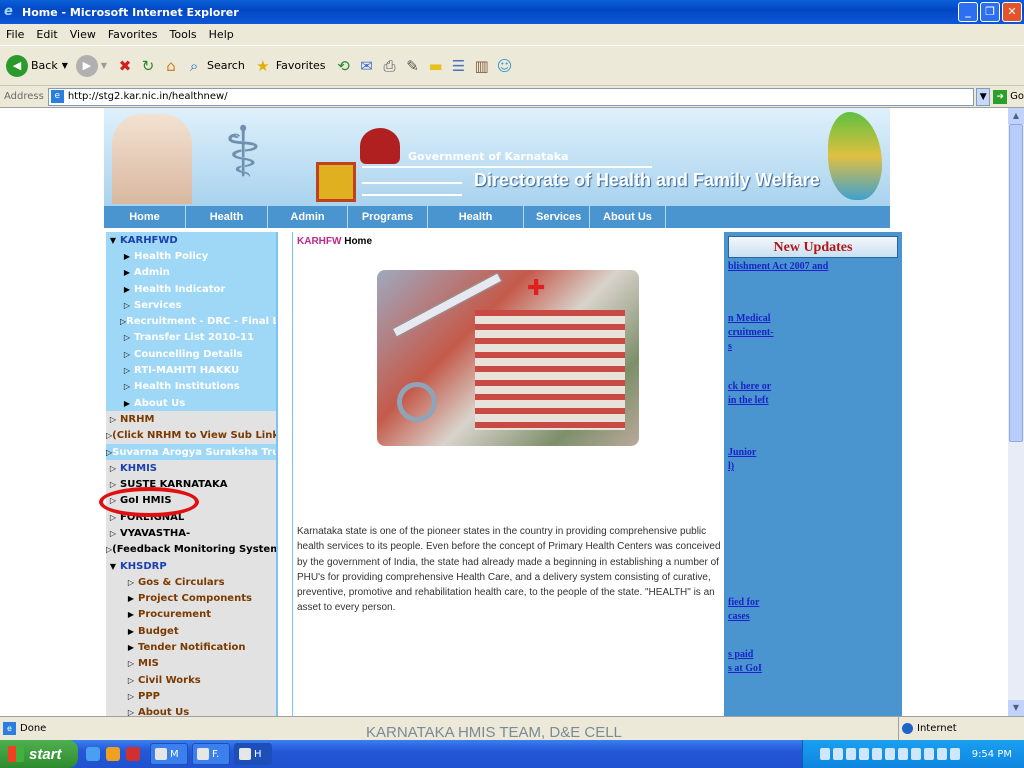  Describe the element at coordinates (191, 321) in the screenshot. I see `sidebar-item: ▷Recruitment - DRC - Final List` at that location.